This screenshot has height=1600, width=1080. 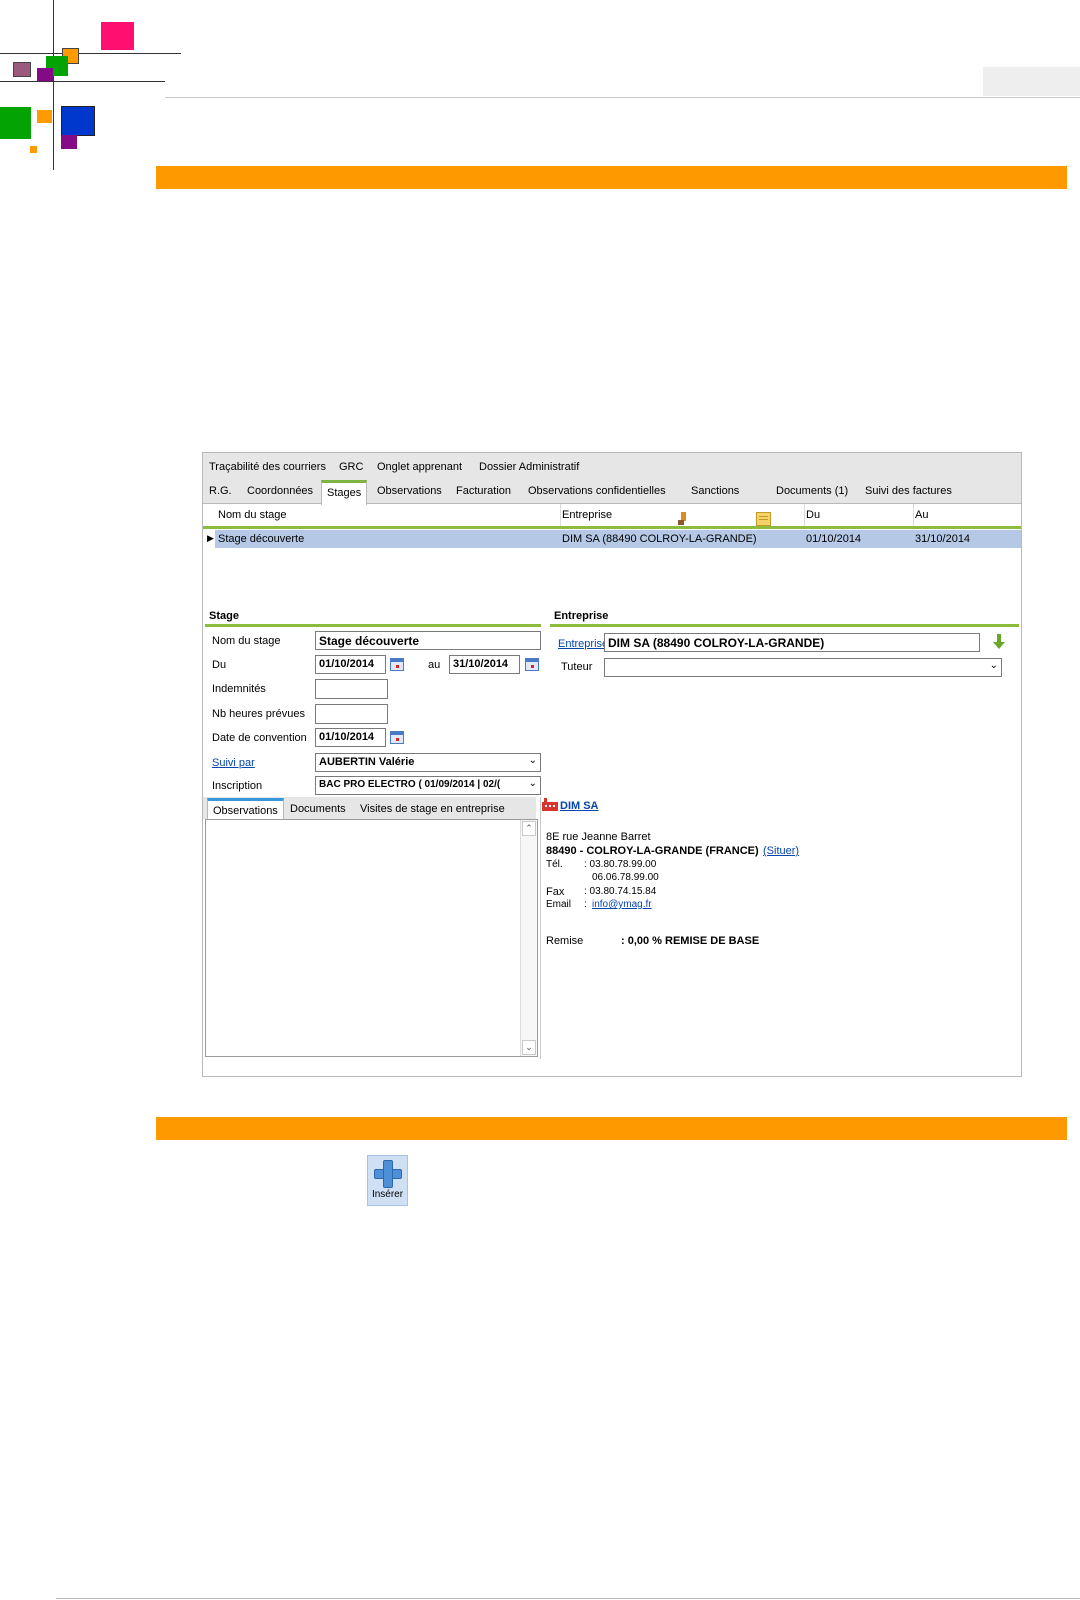 What do you see at coordinates (484, 664) in the screenshot?
I see `date-au-field: 31/10/2014` at bounding box center [484, 664].